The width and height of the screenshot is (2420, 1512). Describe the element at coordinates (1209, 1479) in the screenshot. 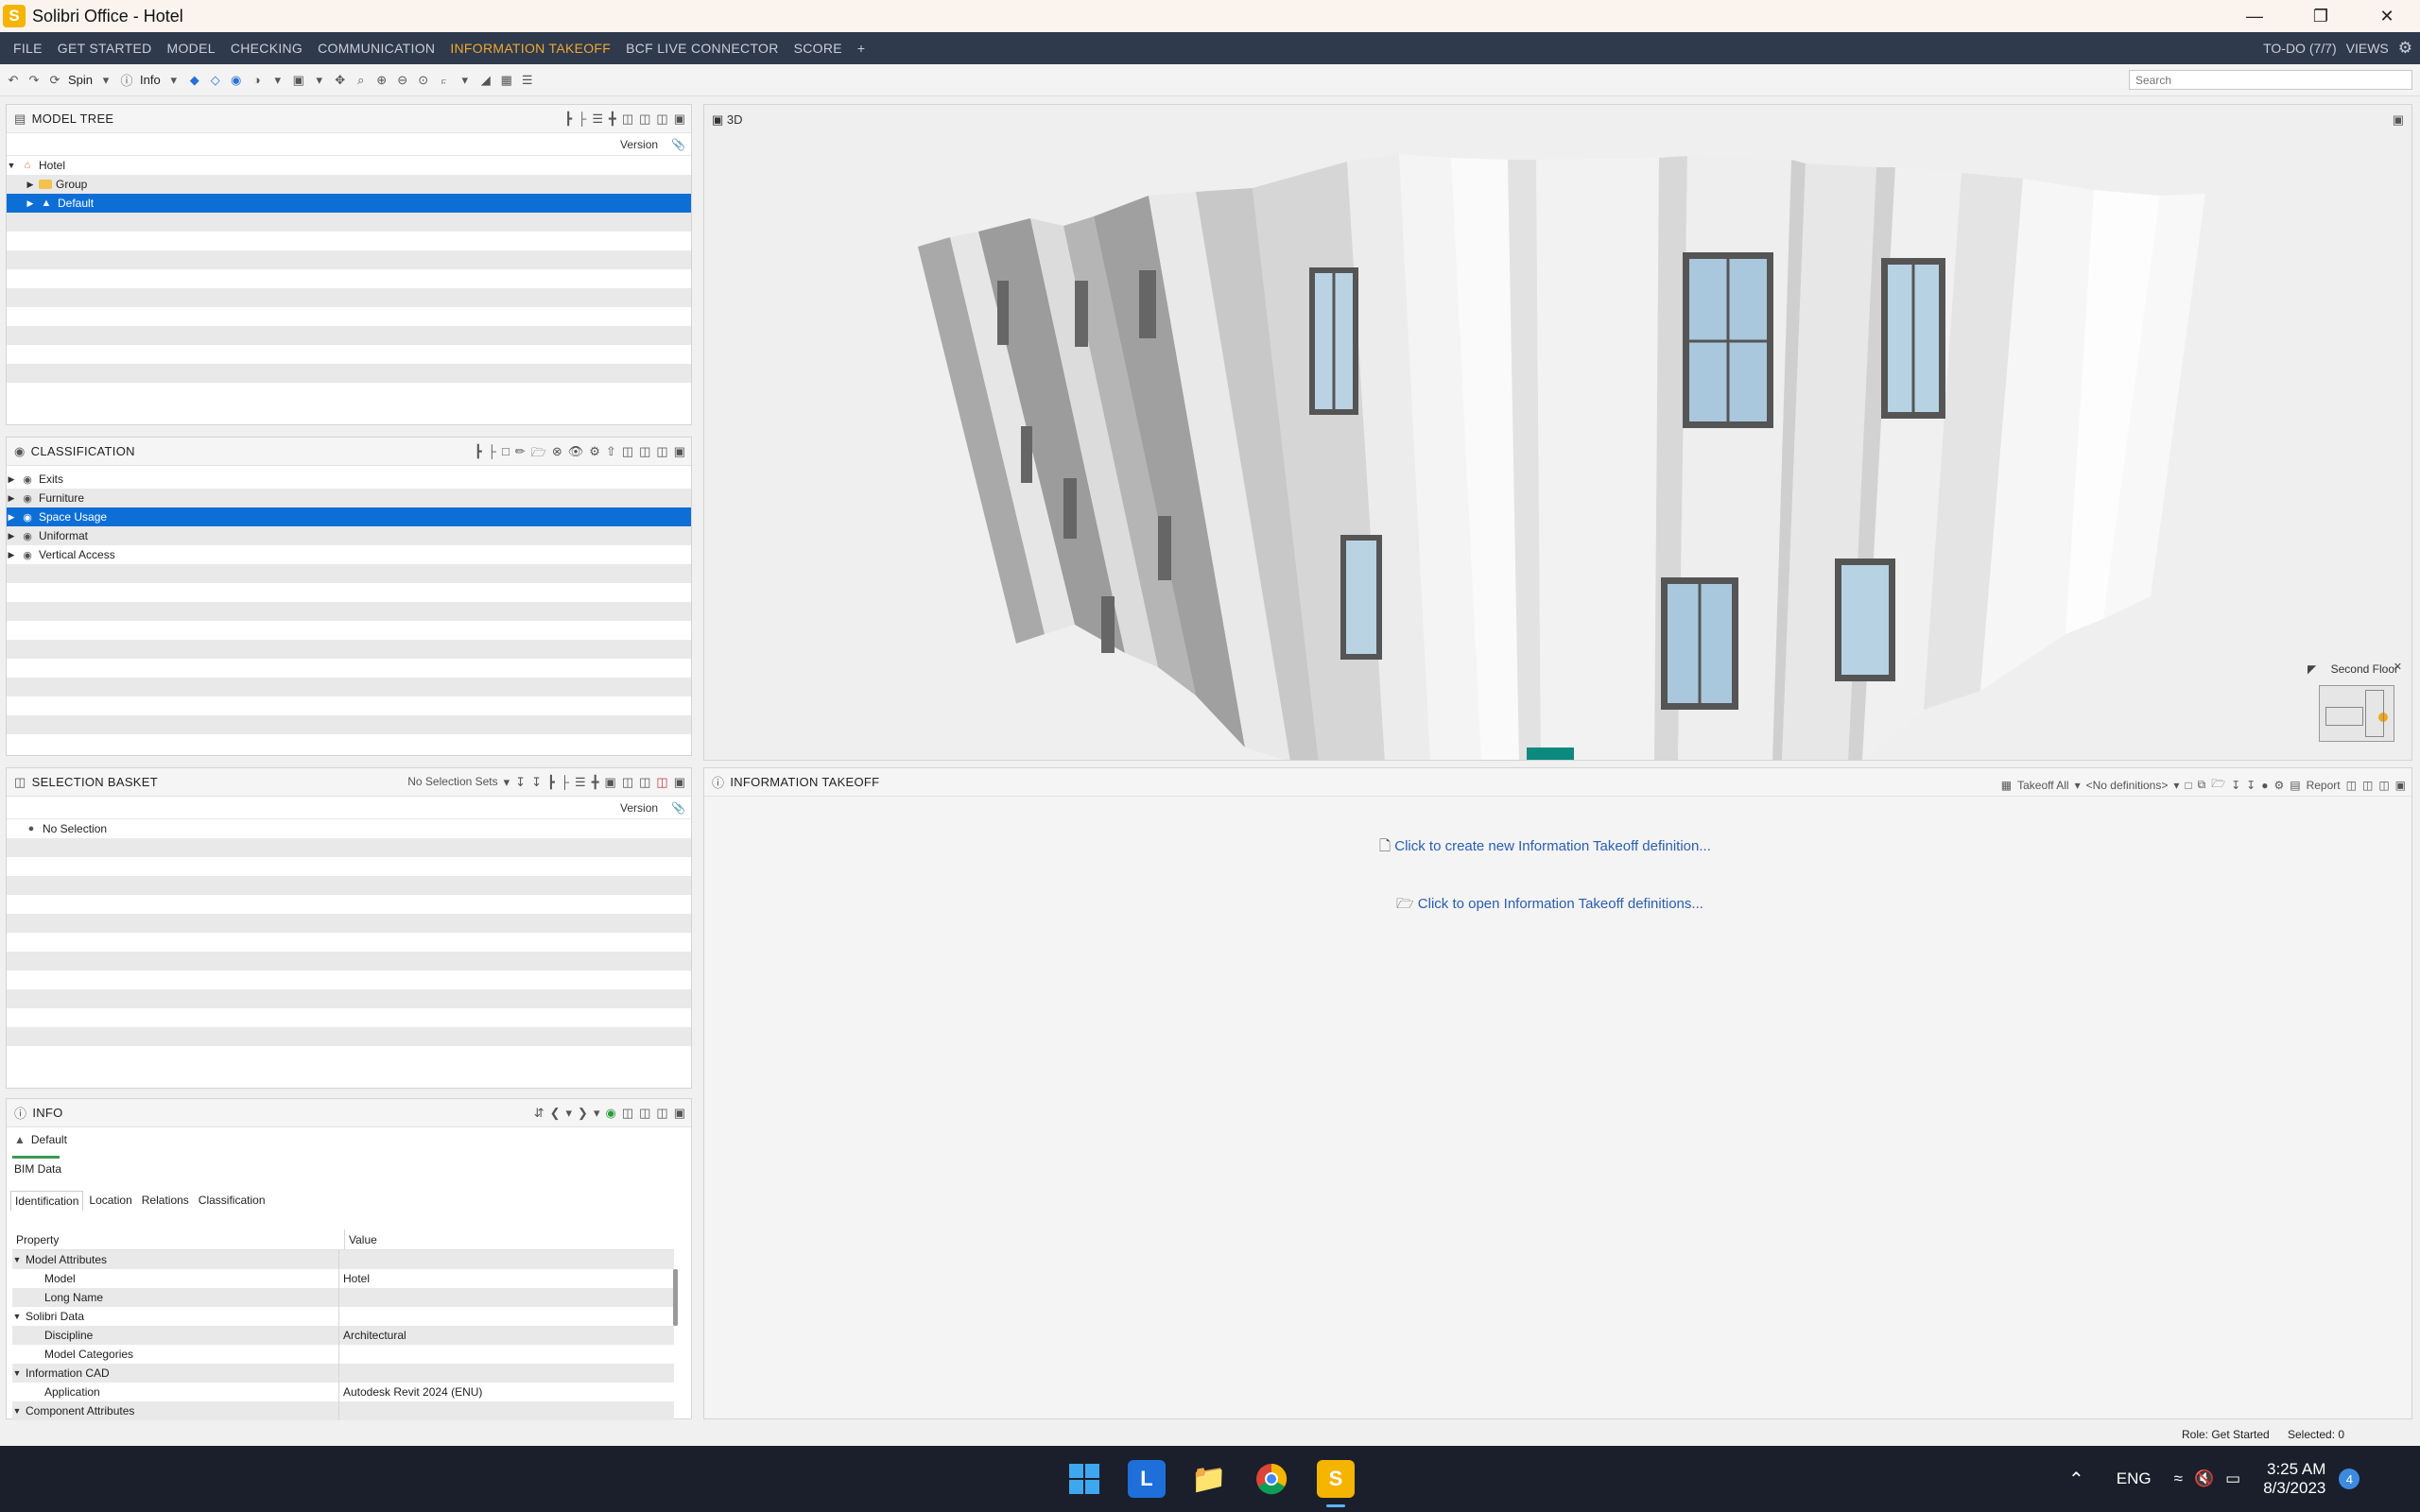

I see `file-explorer-icon: 📁` at that location.